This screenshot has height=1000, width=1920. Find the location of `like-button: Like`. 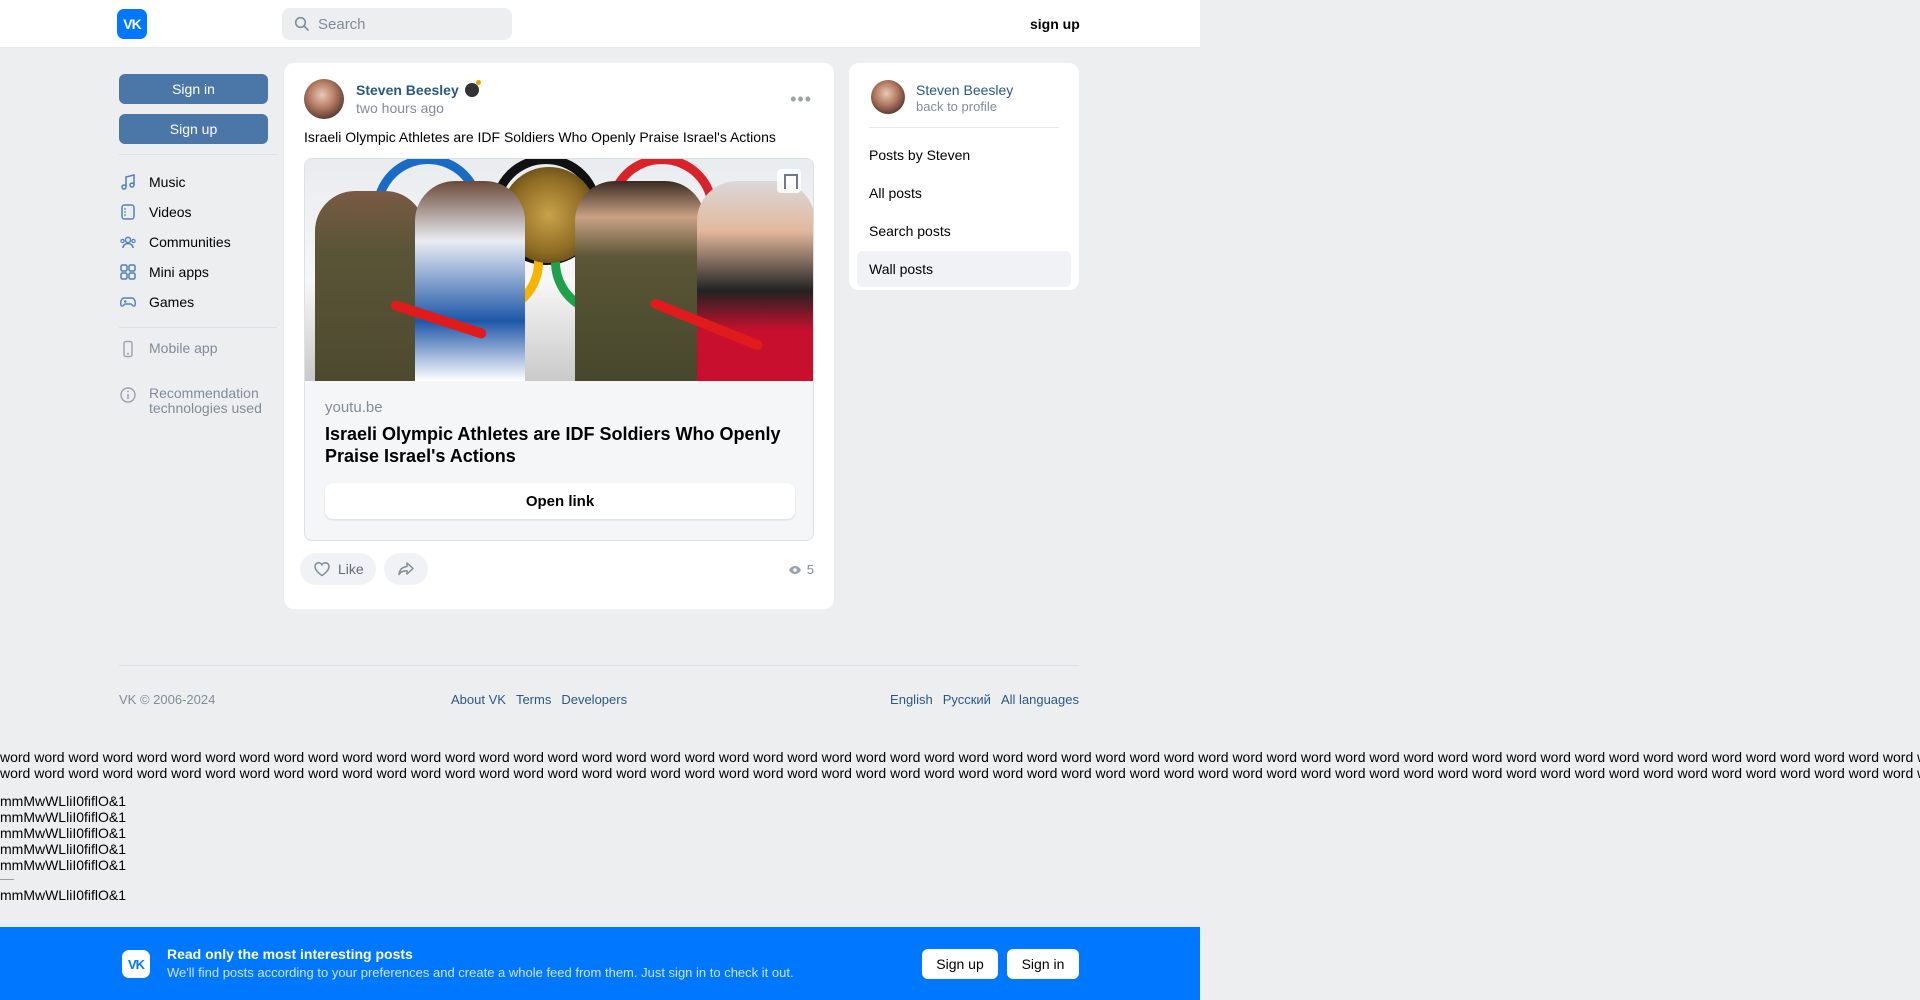

like-button: Like is located at coordinates (338, 569).